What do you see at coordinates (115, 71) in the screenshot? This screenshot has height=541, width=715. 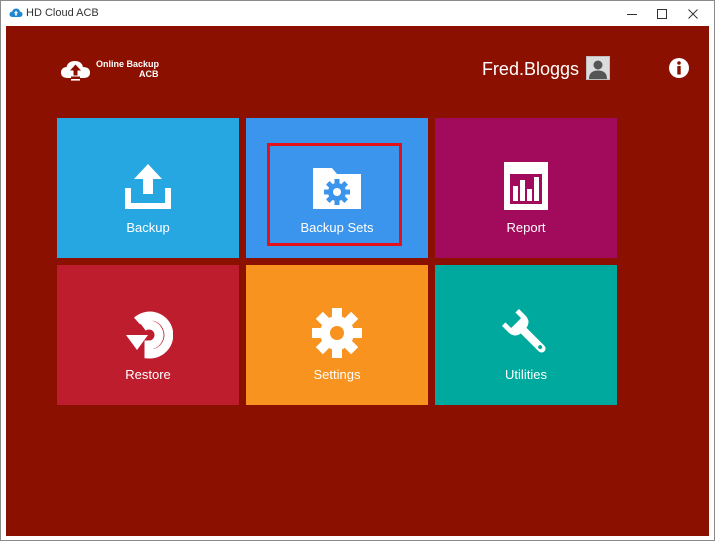 I see `app-logo: Online Backup ACB` at bounding box center [115, 71].